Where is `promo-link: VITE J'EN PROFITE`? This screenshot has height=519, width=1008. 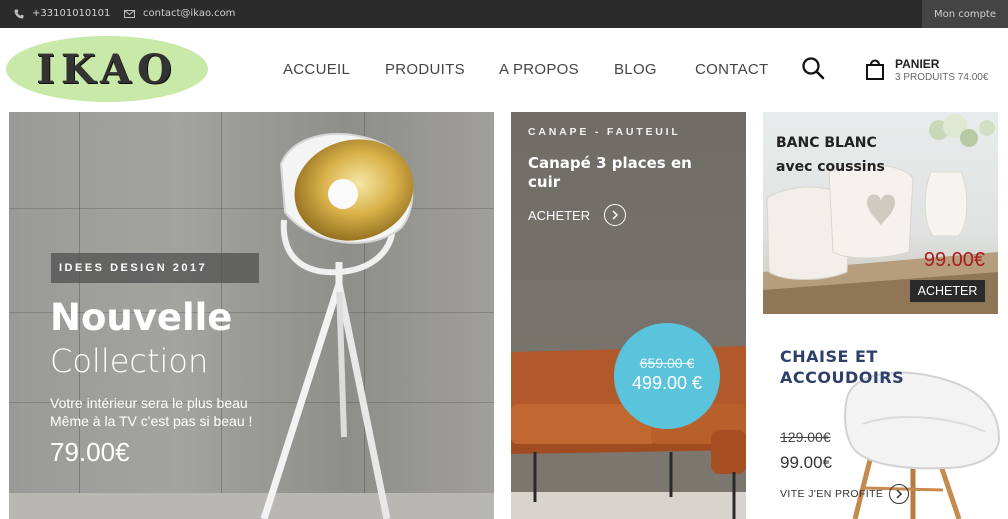 promo-link: VITE J'EN PROFITE is located at coordinates (845, 494).